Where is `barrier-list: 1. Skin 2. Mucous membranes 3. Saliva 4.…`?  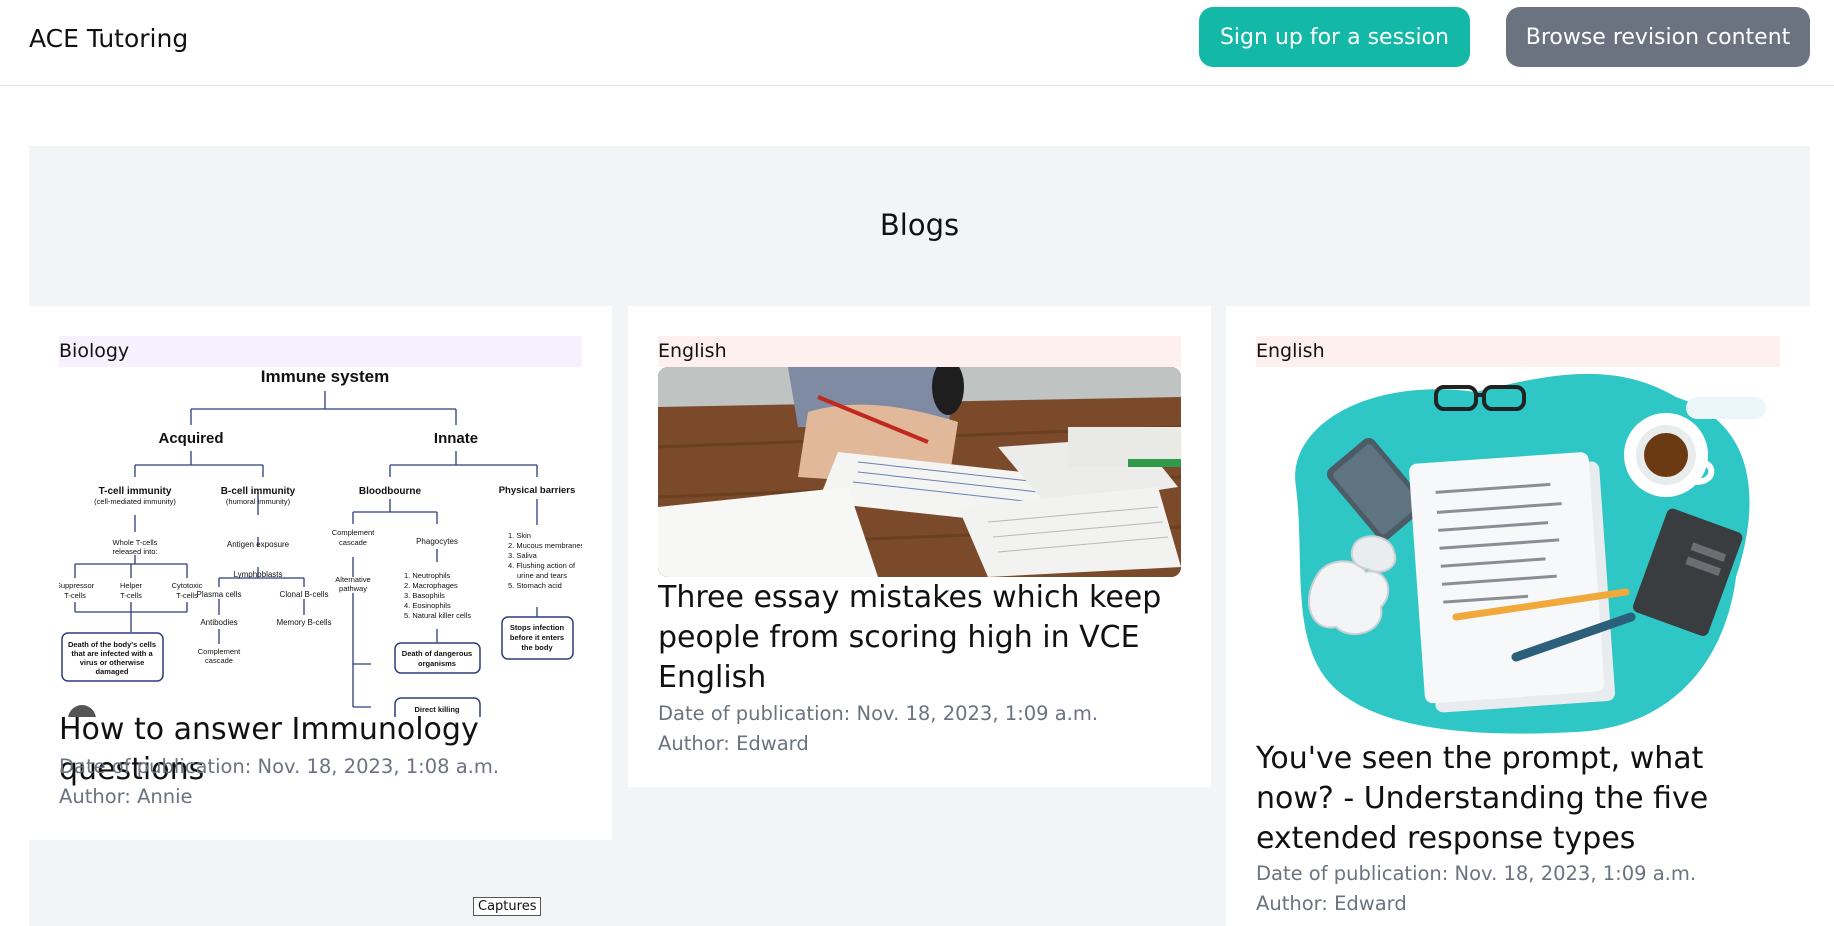
barrier-list: 1. Skin 2. Mucous membranes 3. Saliva 4.… is located at coordinates (545, 560).